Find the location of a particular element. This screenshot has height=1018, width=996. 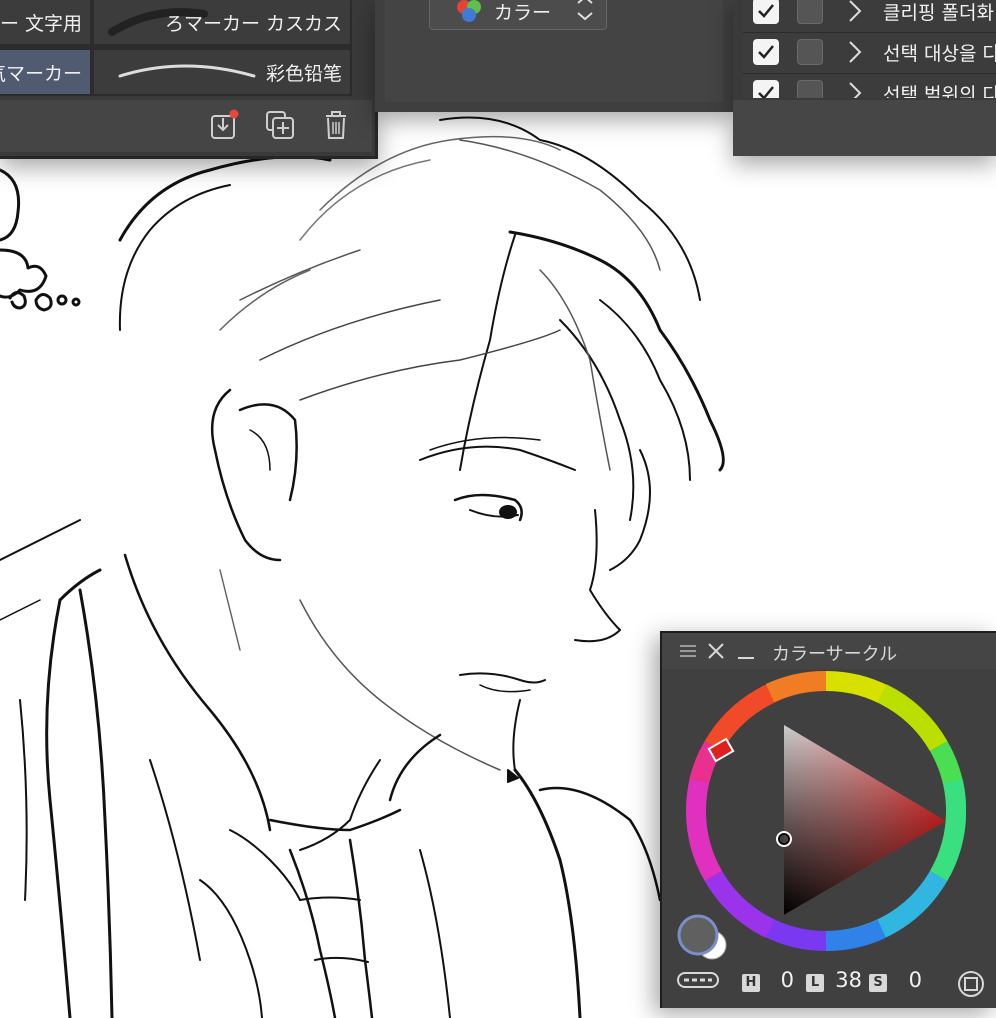

hsl-values: H 0 L 38 S 0 is located at coordinates (829, 983).